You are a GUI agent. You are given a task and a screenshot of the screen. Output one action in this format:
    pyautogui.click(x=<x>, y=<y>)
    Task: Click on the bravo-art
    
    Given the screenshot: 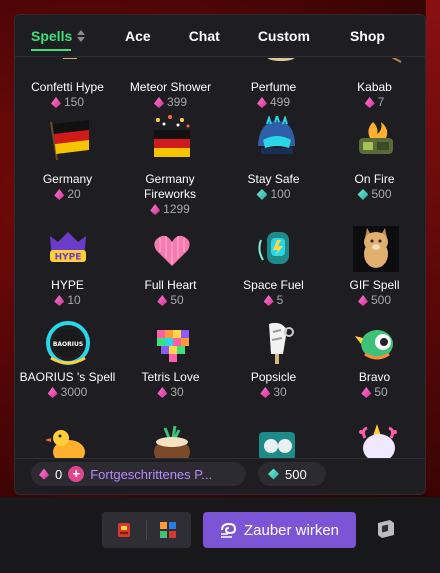 What is the action you would take?
    pyautogui.click(x=377, y=344)
    